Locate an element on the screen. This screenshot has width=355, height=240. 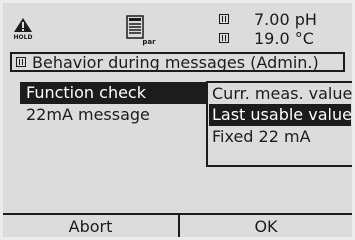
option-fixed-22ma: Fixed 22 mA is located at coordinates (280, 137).